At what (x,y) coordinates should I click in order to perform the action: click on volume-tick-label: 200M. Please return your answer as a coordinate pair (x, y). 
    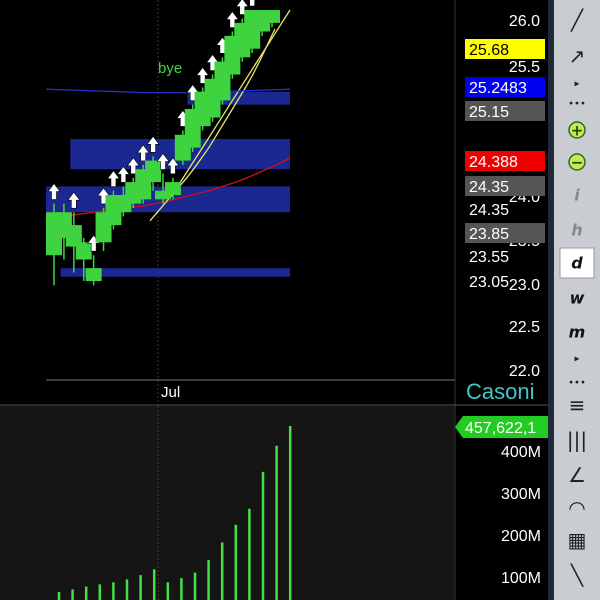
    Looking at the image, I should click on (521, 536).